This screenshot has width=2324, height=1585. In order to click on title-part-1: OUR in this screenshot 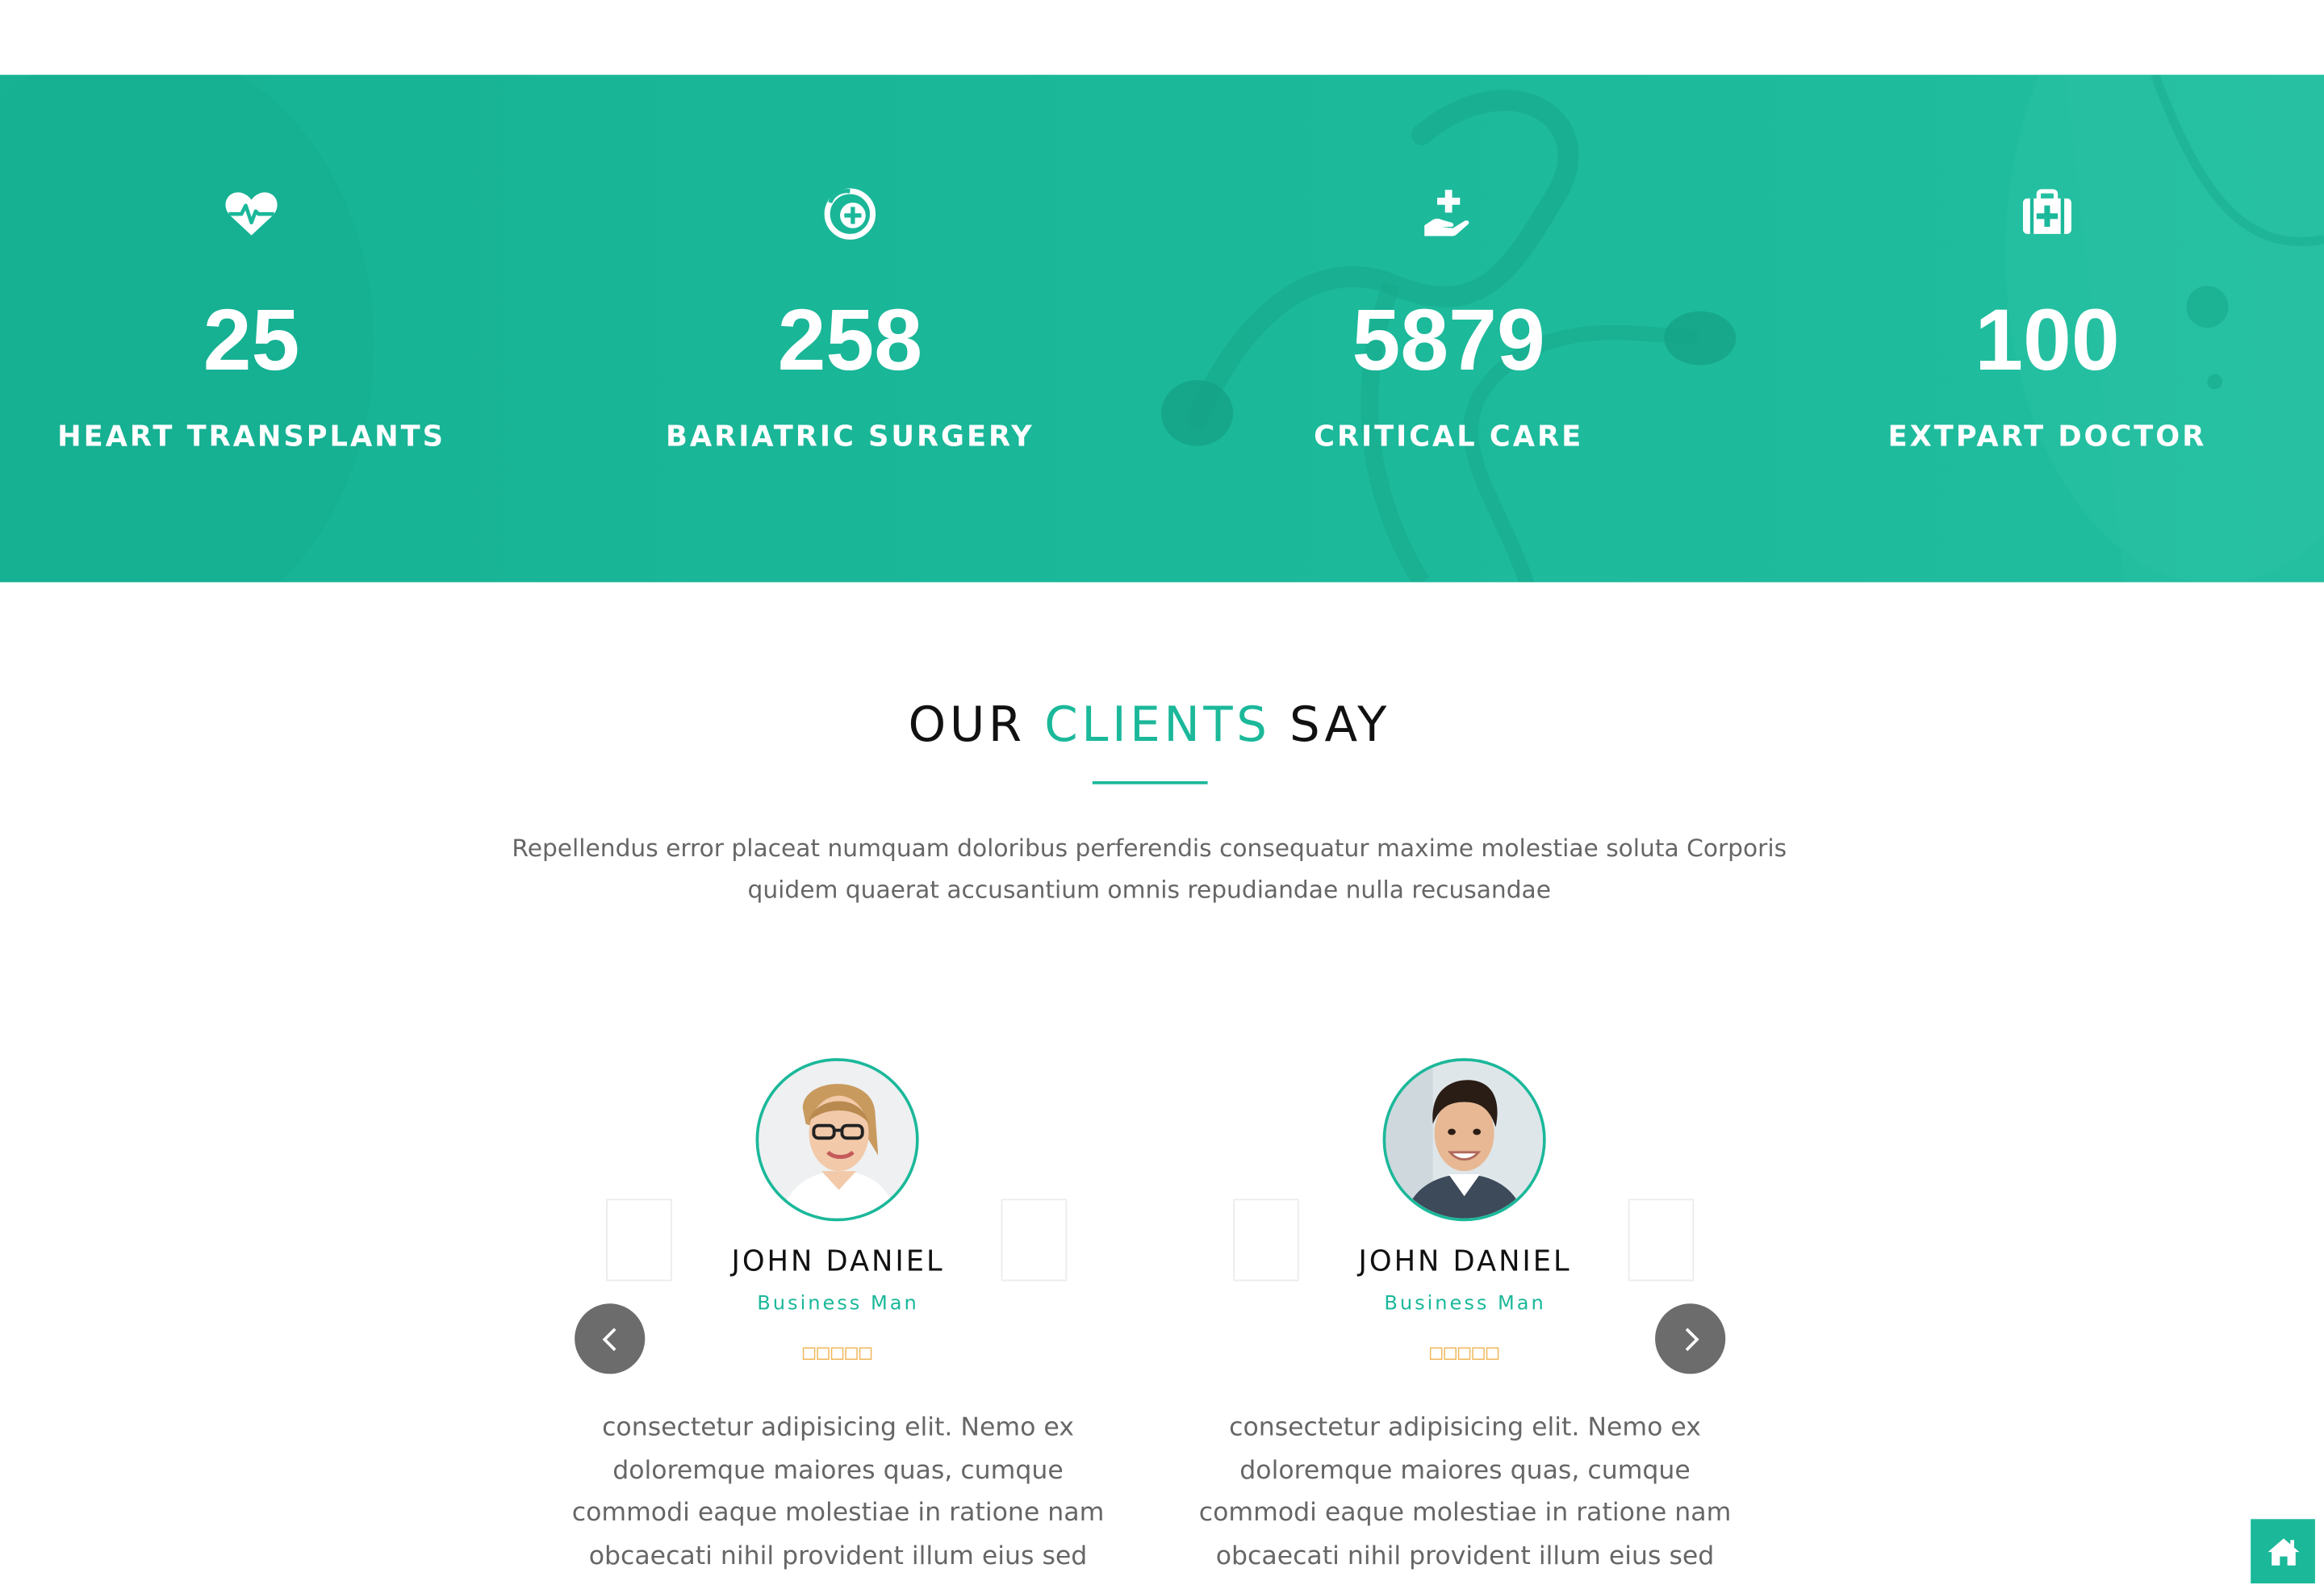, I will do `click(967, 724)`.